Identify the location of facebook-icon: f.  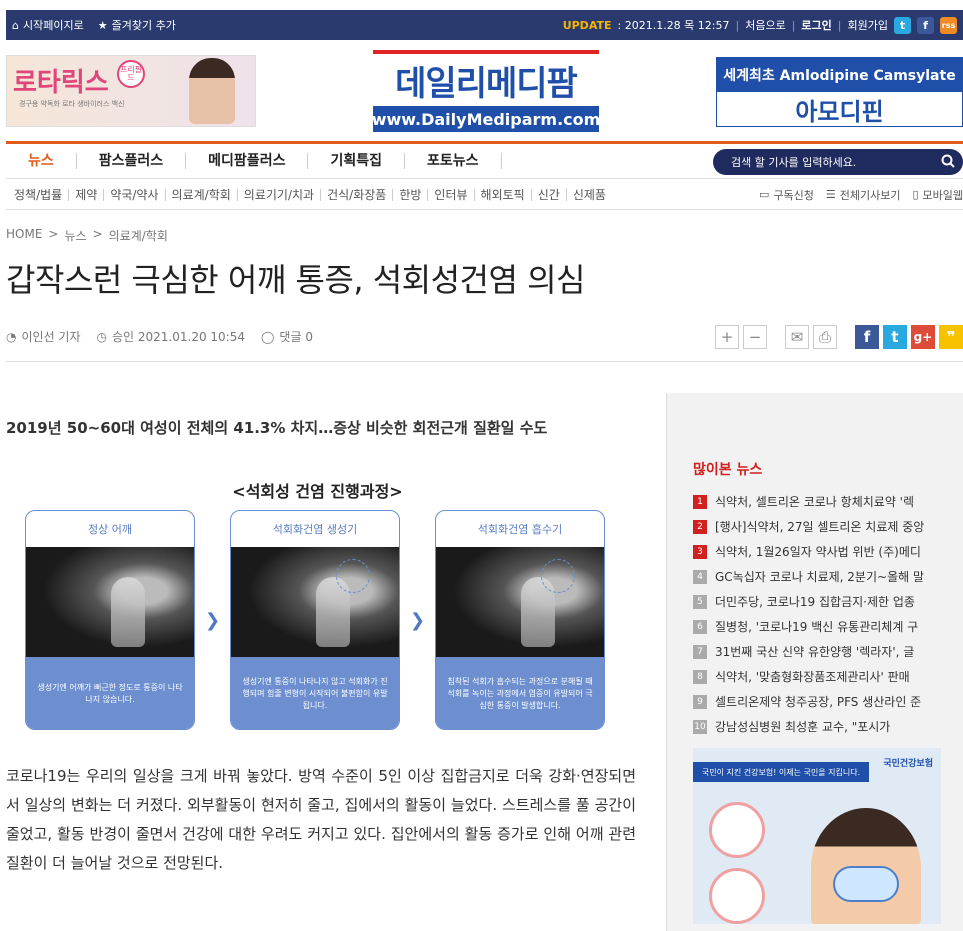
(925, 25).